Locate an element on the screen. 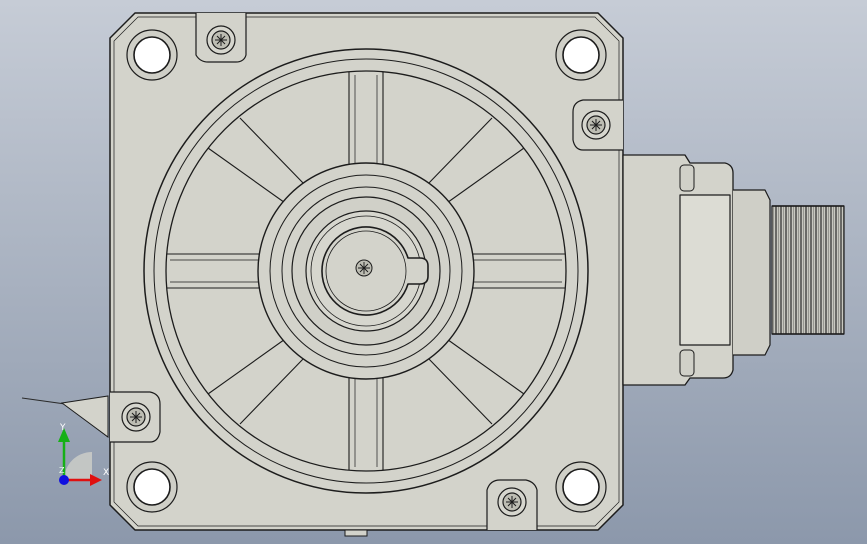 The image size is (867, 548). corner-hole-tl-icon is located at coordinates (152, 55).